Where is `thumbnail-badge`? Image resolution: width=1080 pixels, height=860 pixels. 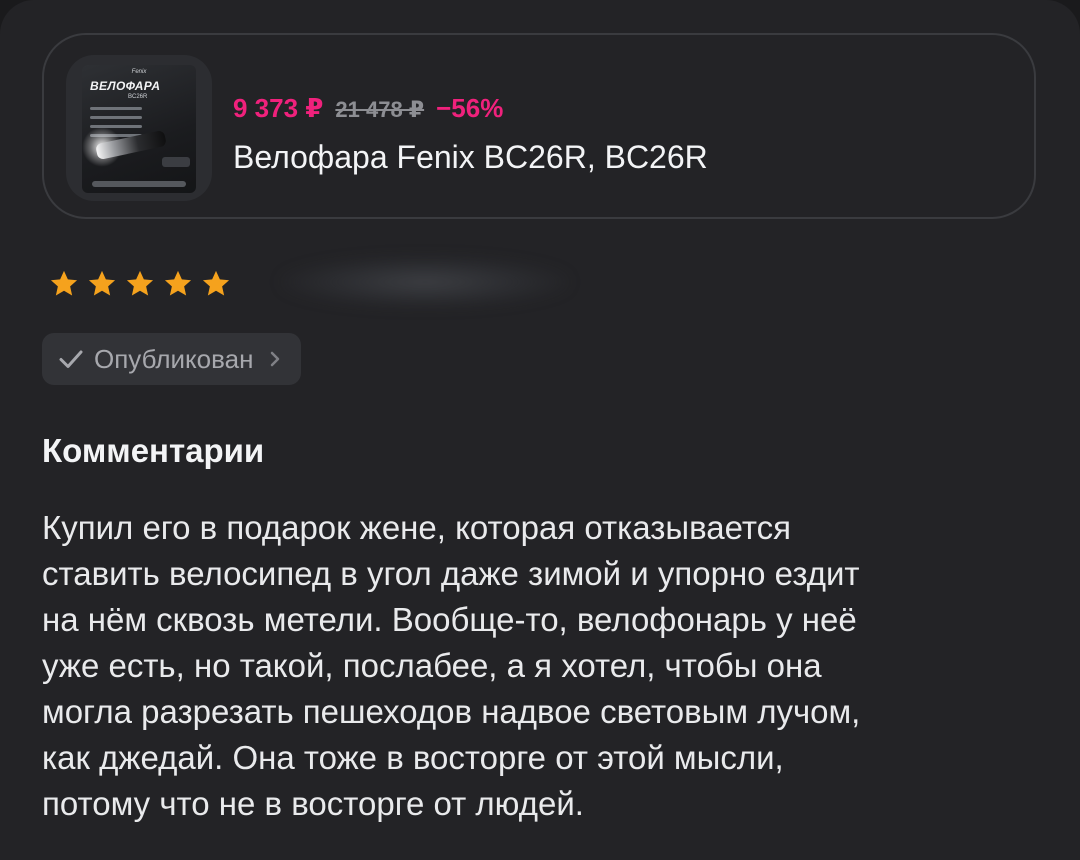
thumbnail-badge is located at coordinates (176, 162).